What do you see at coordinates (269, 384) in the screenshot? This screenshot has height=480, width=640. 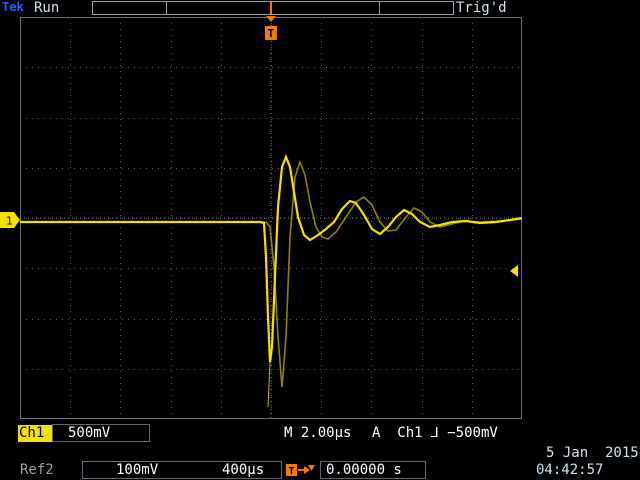 I see `trigger-edge-glitch` at bounding box center [269, 384].